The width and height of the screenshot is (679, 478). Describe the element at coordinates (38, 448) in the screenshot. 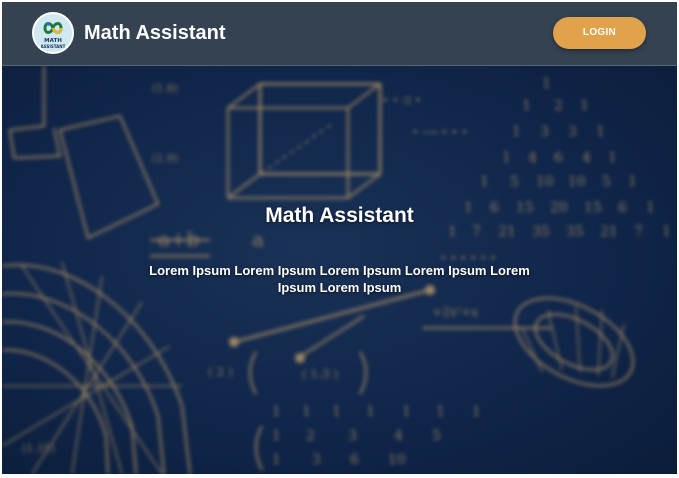

I see `svg-text: (1.31)` at that location.